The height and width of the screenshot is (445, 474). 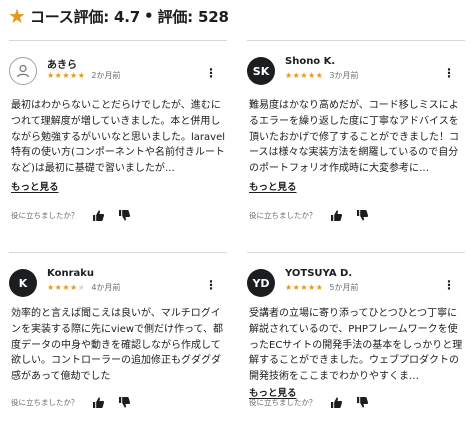 I want to click on review-date: 2か月前, so click(x=106, y=75).